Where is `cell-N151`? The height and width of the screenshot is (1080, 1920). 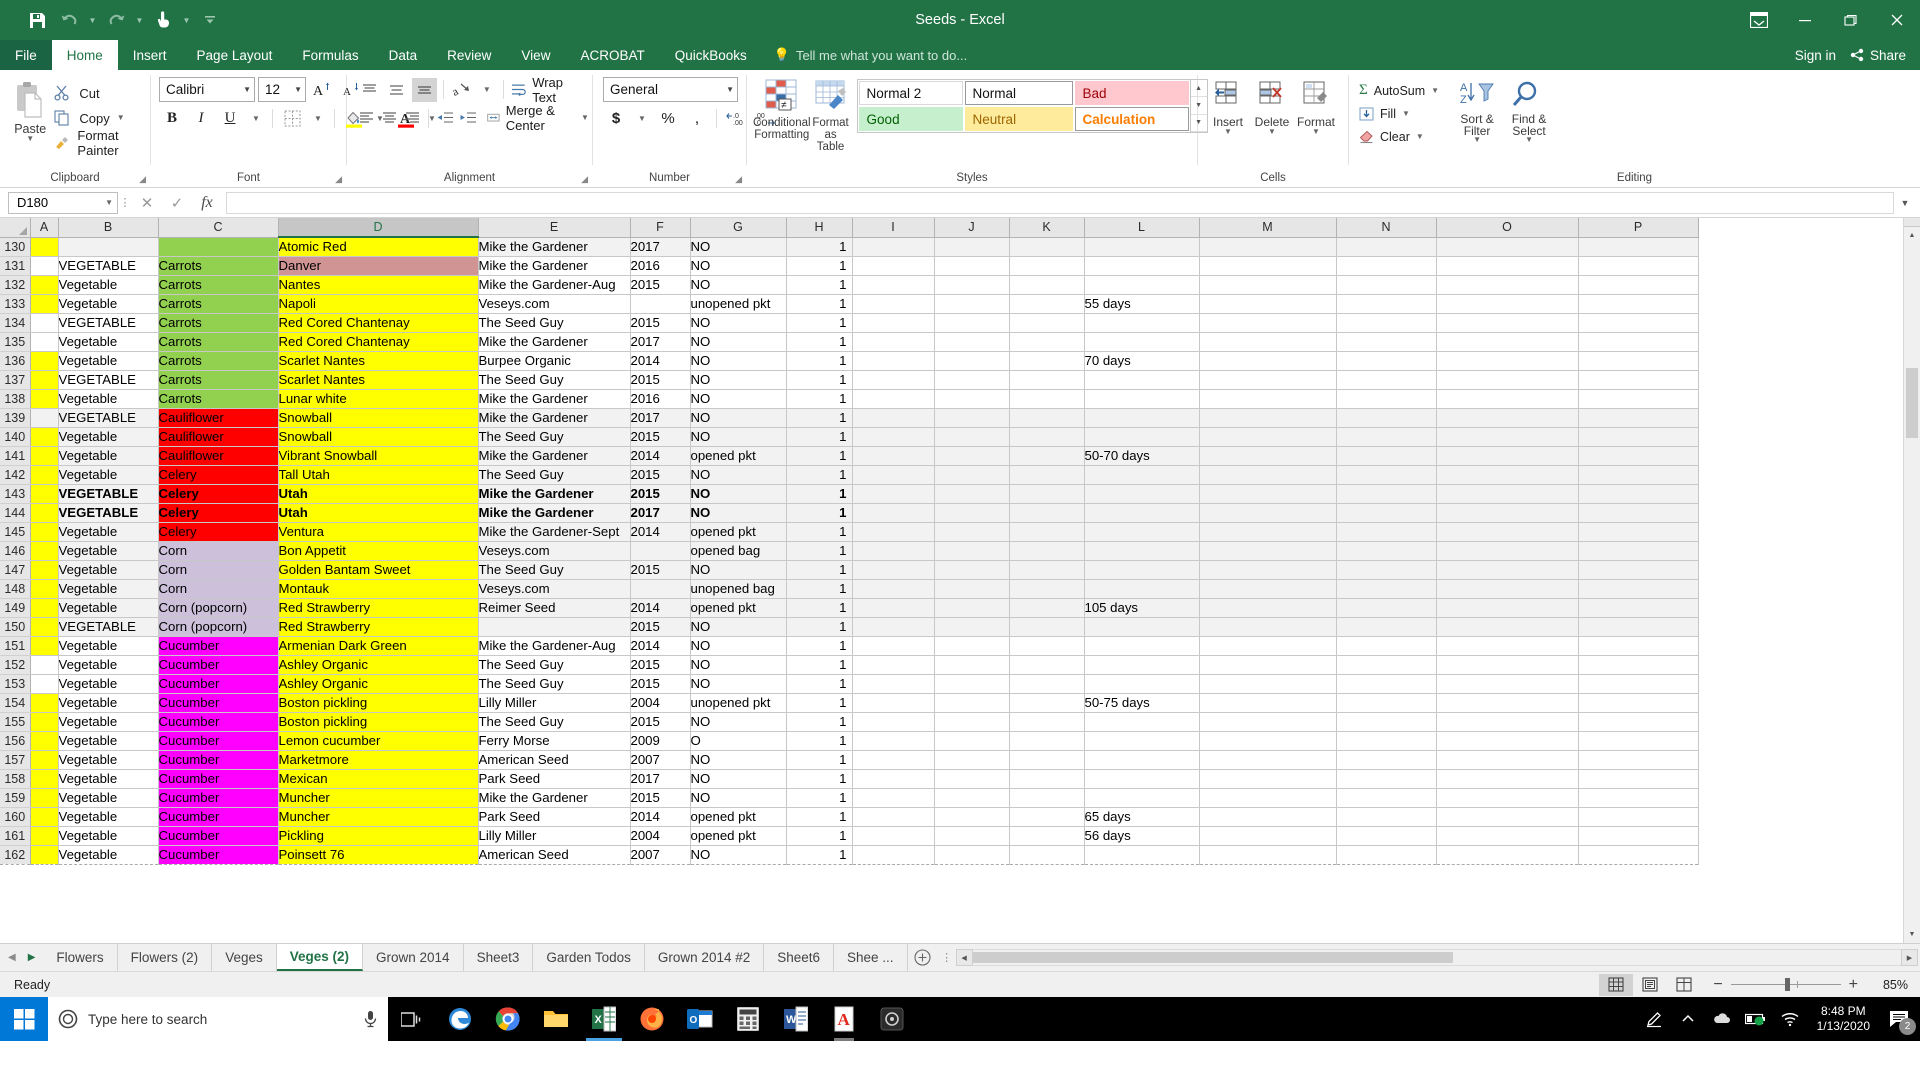 cell-N151 is located at coordinates (1386, 646).